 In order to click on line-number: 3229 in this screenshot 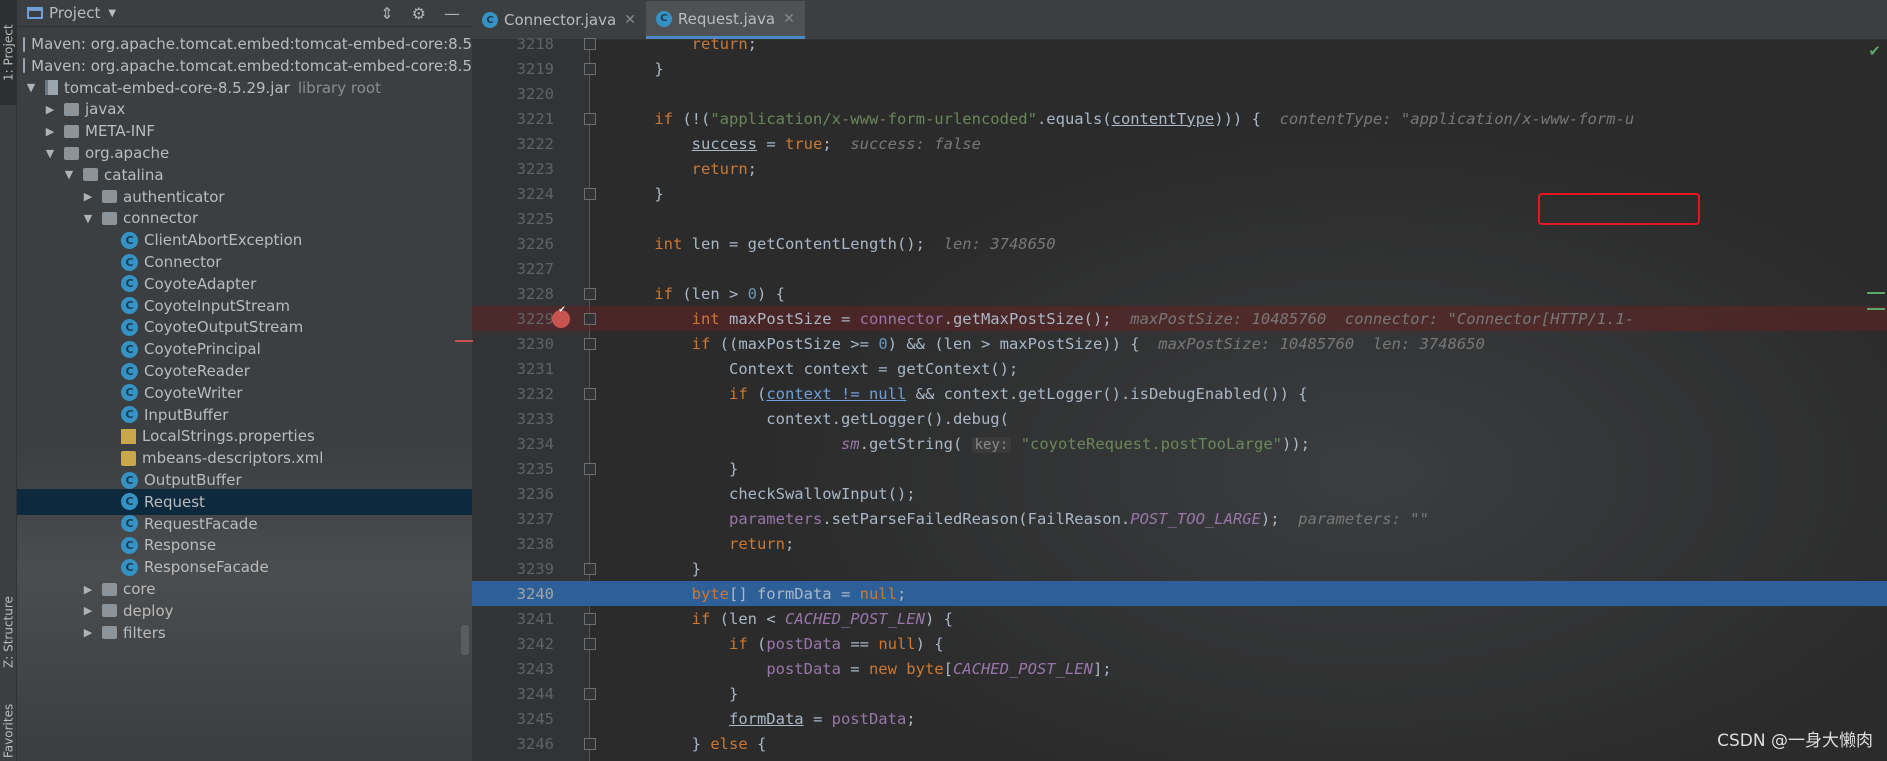, I will do `click(535, 318)`.